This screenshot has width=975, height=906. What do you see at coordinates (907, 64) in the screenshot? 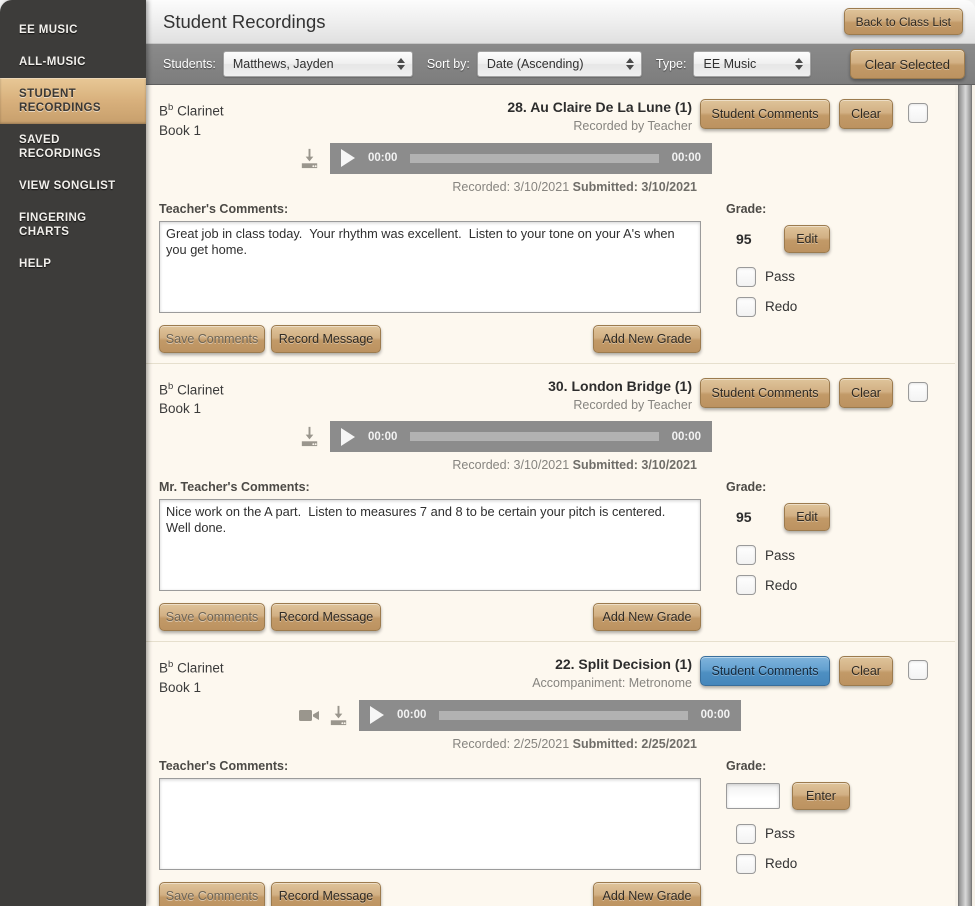
I see `clear-selected-button: Clear Selected` at bounding box center [907, 64].